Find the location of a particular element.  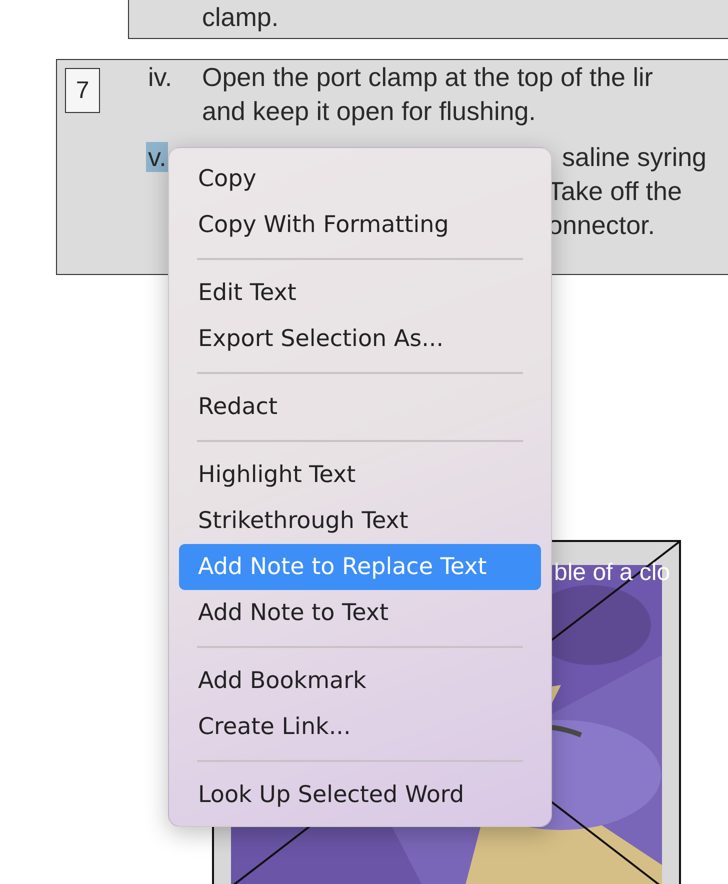

menu-item: Strikethrough Text is located at coordinates (360, 521).